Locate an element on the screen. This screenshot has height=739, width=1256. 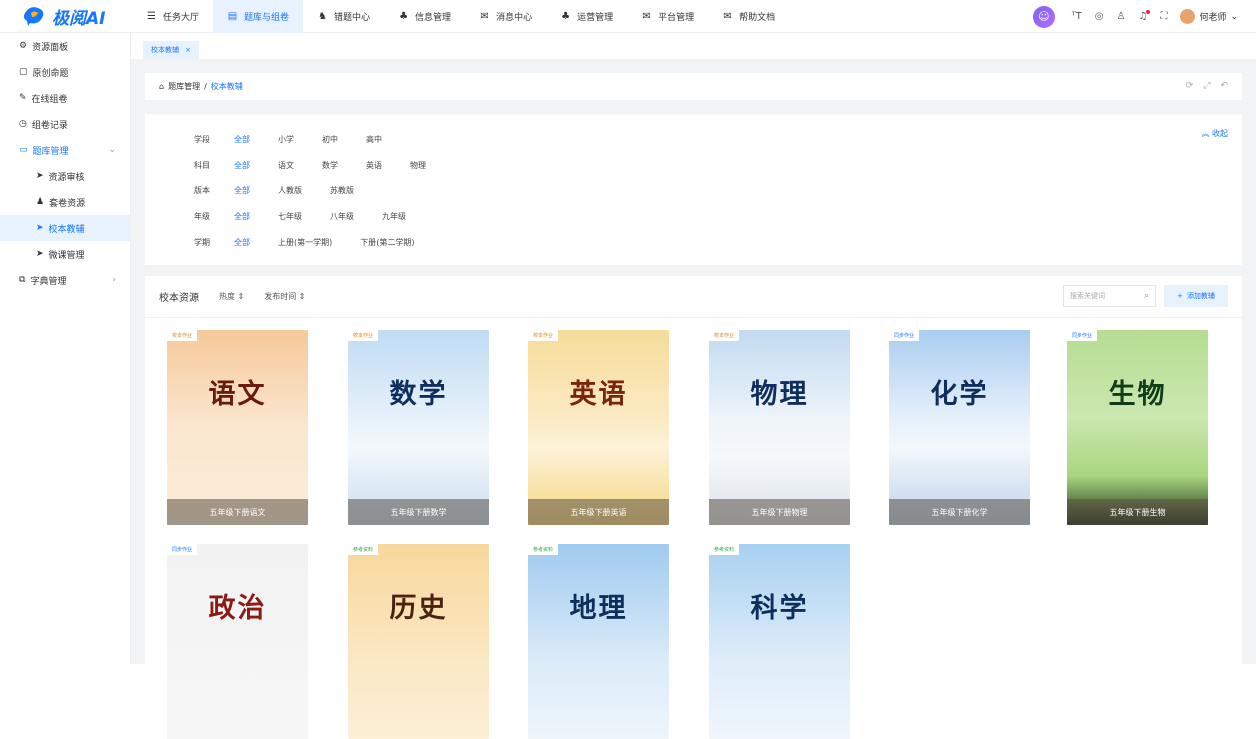
topnav-label: 运营管理 is located at coordinates (595, 17).